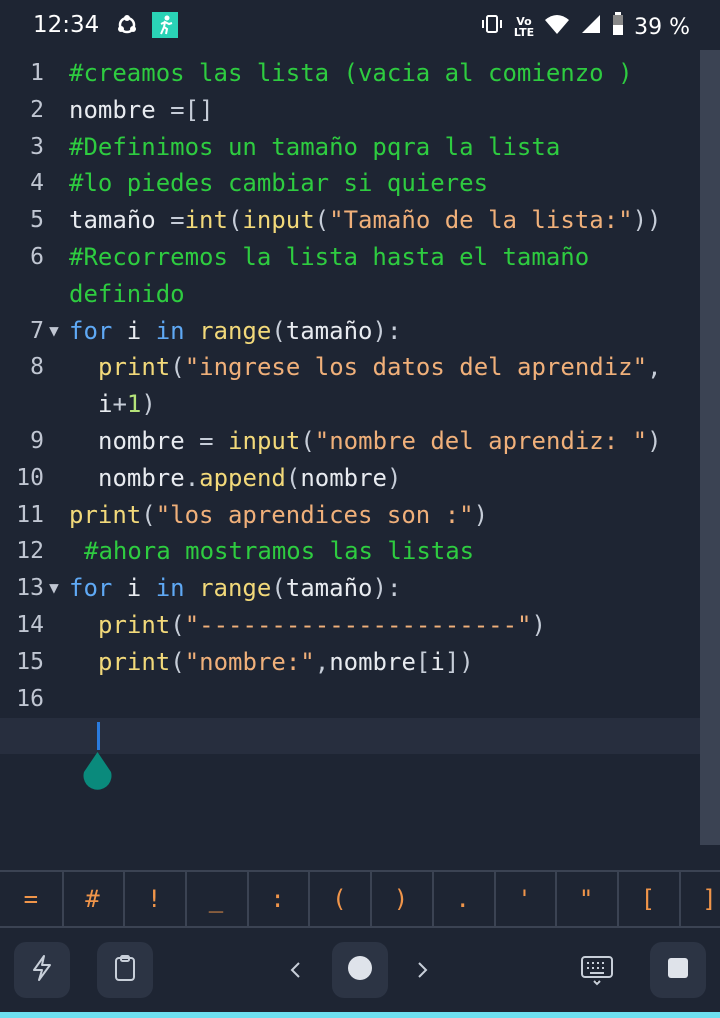  What do you see at coordinates (587, 899) in the screenshot?
I see `symbol-key: "` at bounding box center [587, 899].